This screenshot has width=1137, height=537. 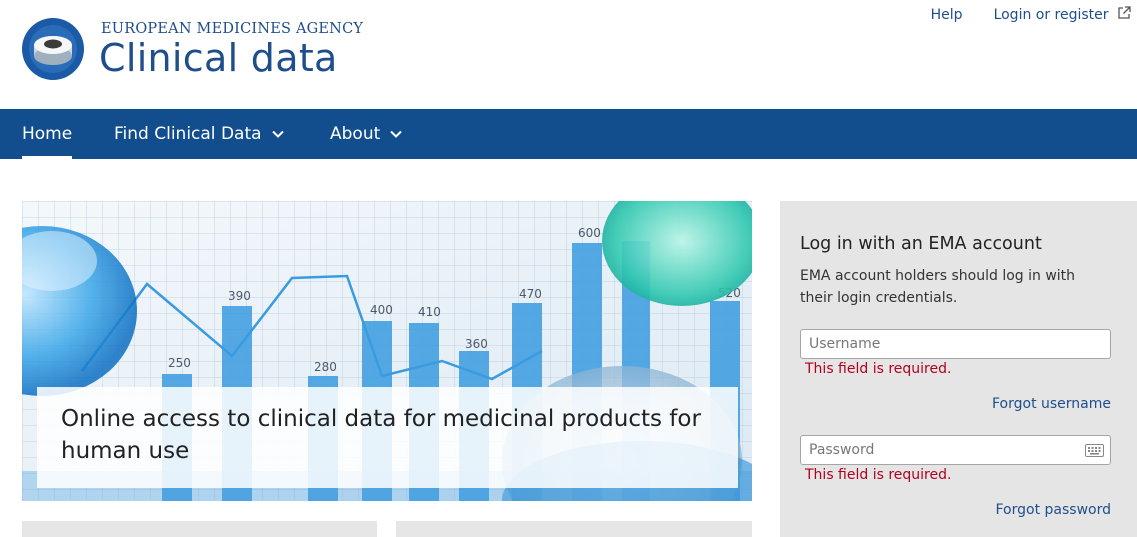 I want to click on login-title: Log in with an EMA account, so click(x=921, y=244).